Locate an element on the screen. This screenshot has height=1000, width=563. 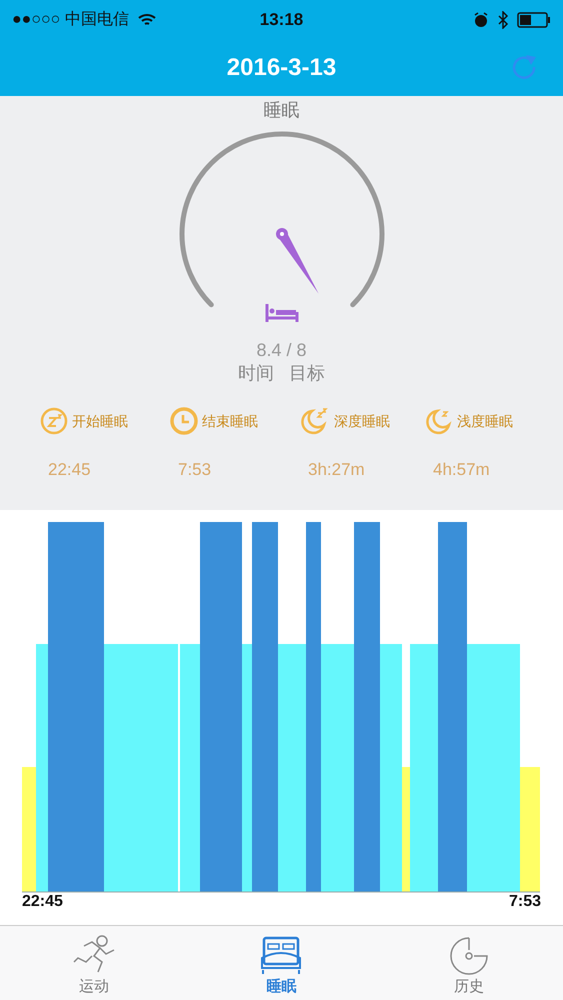
dial-icon is located at coordinates (469, 956).